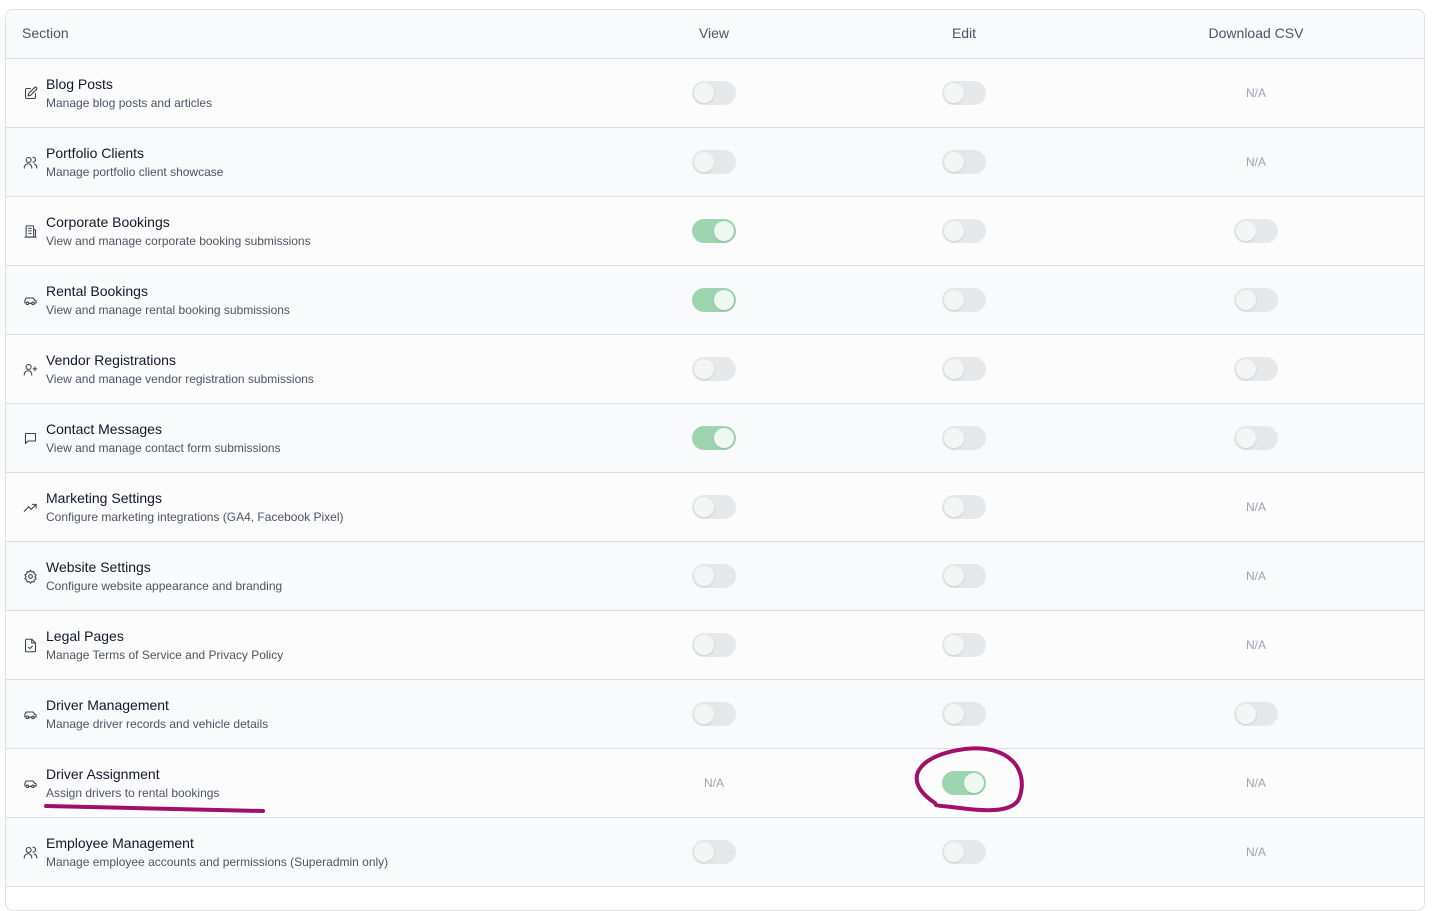  Describe the element at coordinates (714, 783) in the screenshot. I see `view-cell: N/A` at that location.